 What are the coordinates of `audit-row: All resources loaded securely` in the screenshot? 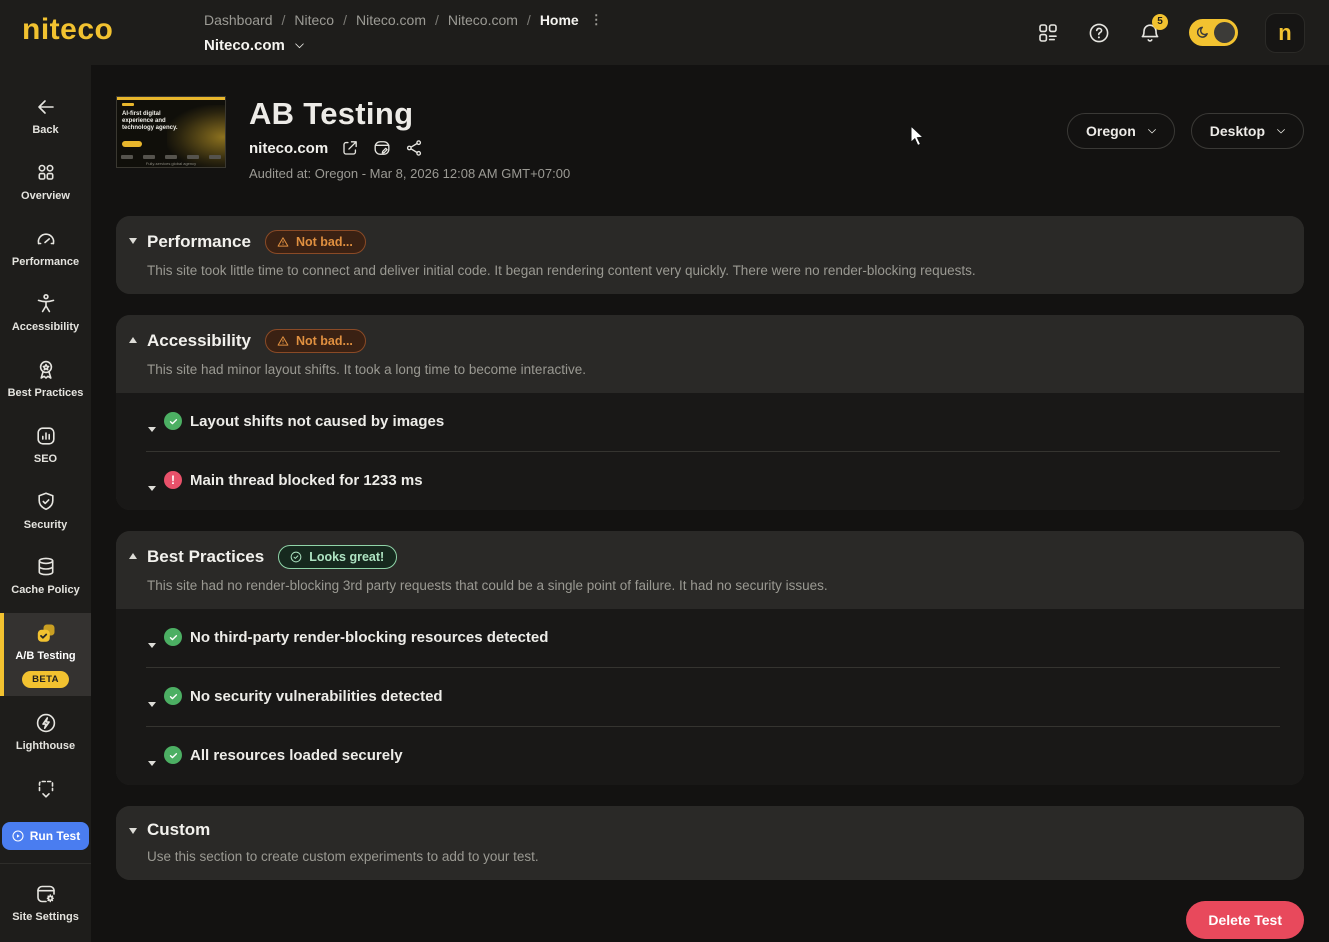 It's located at (710, 756).